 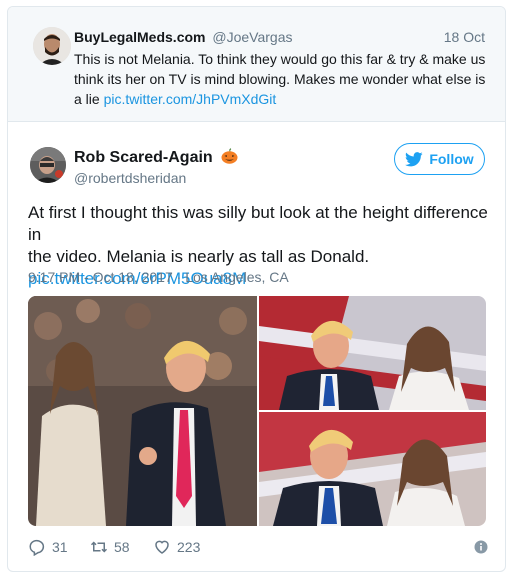 I want to click on quoted-tweet-link: pic.twitter.com/JhPVmXdGit, so click(x=190, y=99).